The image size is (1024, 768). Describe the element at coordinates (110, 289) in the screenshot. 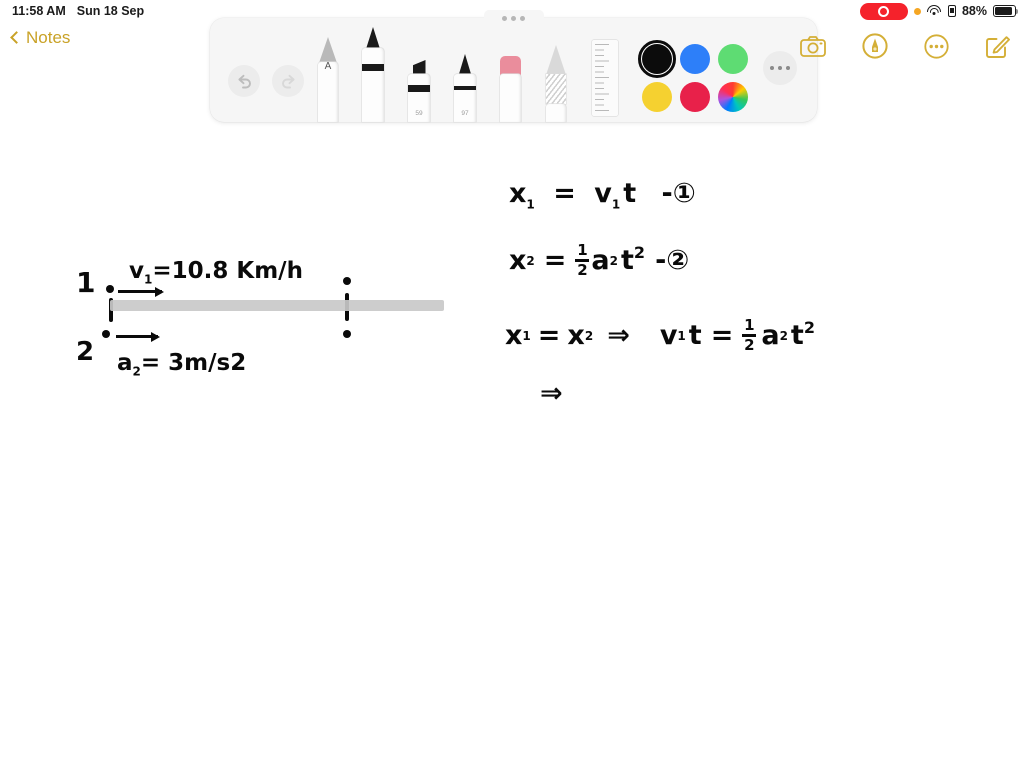

I see `diagram-dot-start-top` at that location.